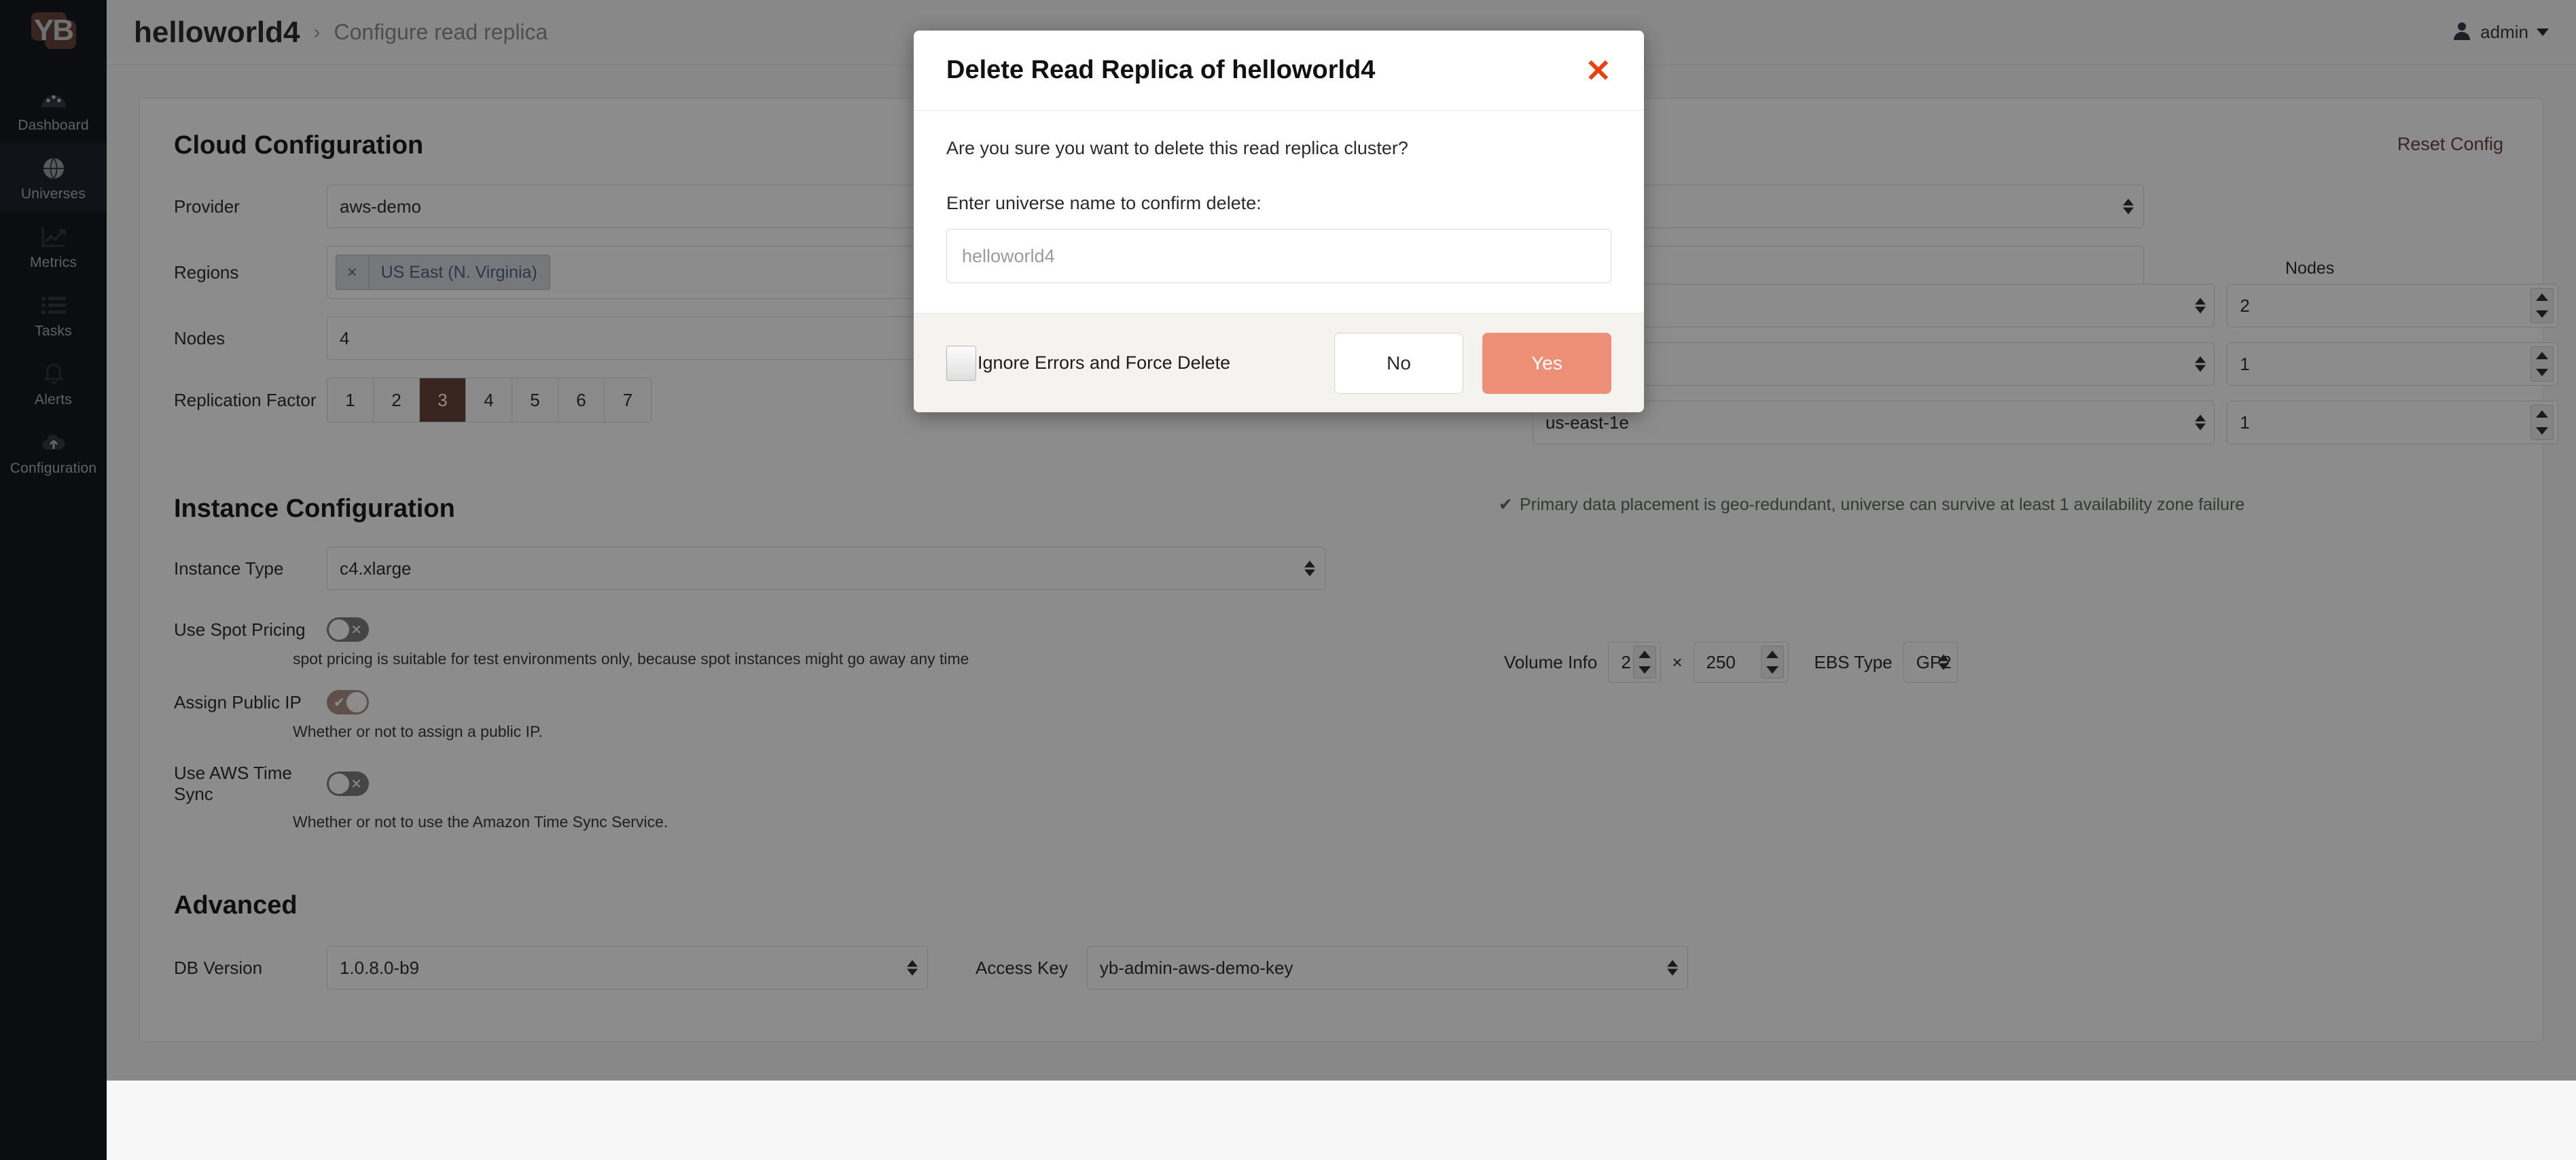 The height and width of the screenshot is (1160, 2576). What do you see at coordinates (1161, 70) in the screenshot?
I see `modal-title: Delete Read Replica of helloworld4` at bounding box center [1161, 70].